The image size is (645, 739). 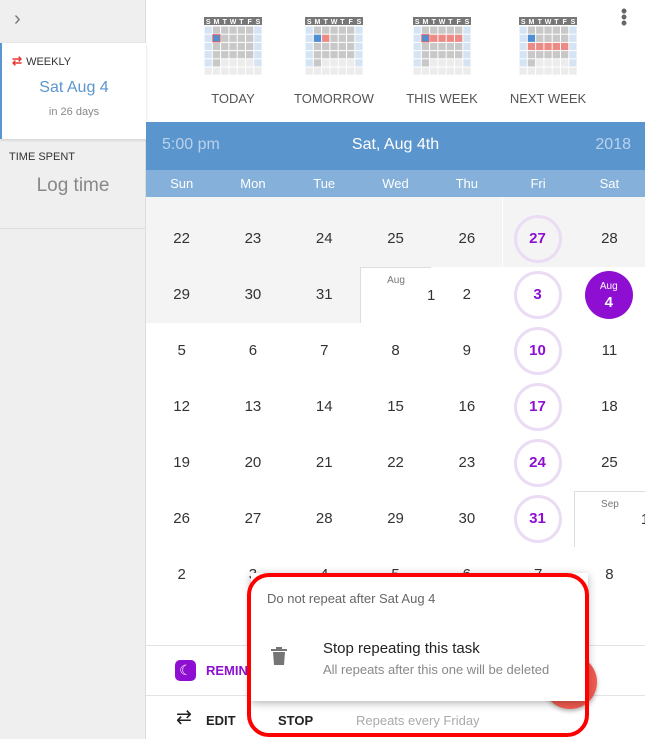 What do you see at coordinates (624, 17) in the screenshot?
I see `more-options-icon: • • •` at bounding box center [624, 17].